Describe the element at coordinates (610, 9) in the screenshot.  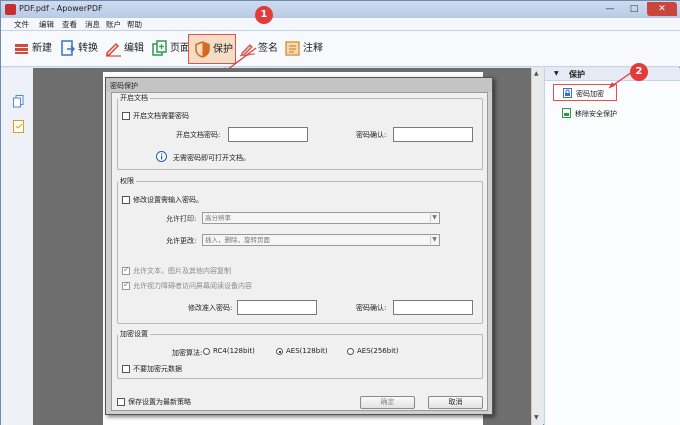
I see `minimize-button: —` at that location.